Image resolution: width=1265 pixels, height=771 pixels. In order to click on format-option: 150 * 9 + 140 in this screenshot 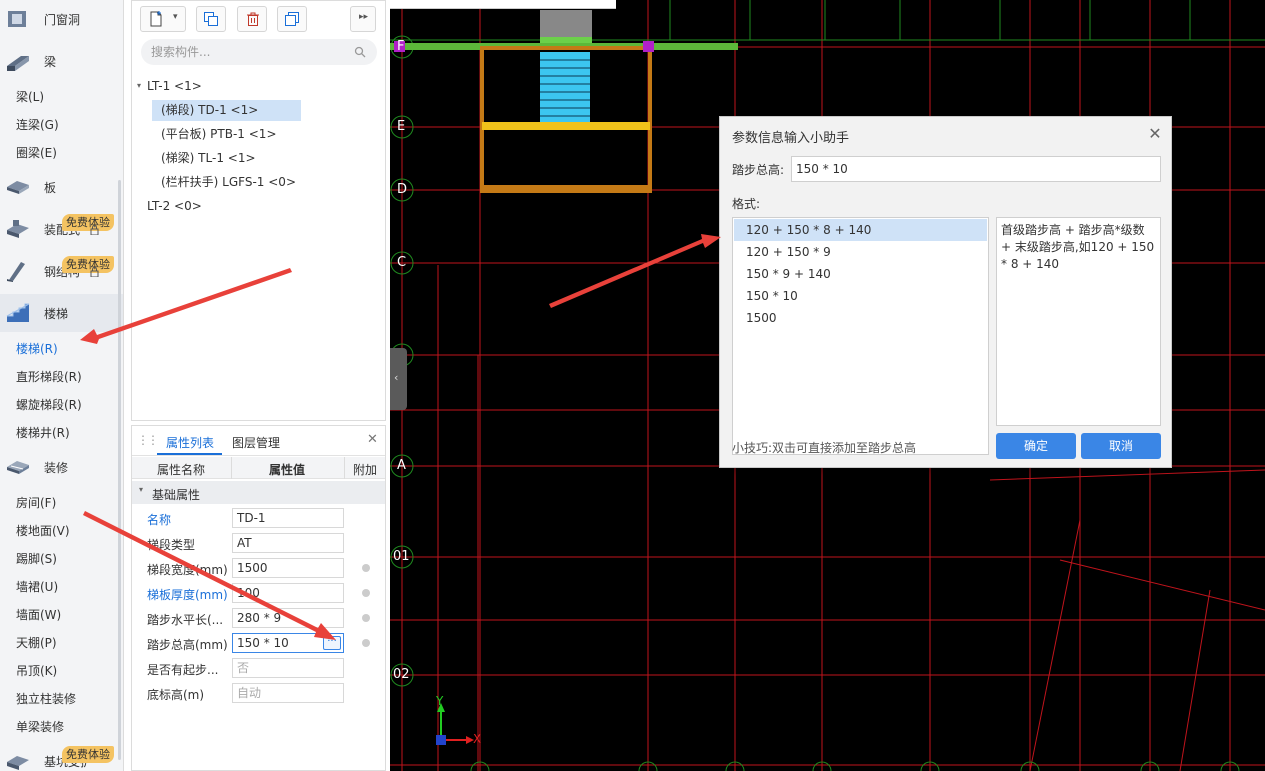, I will do `click(860, 274)`.